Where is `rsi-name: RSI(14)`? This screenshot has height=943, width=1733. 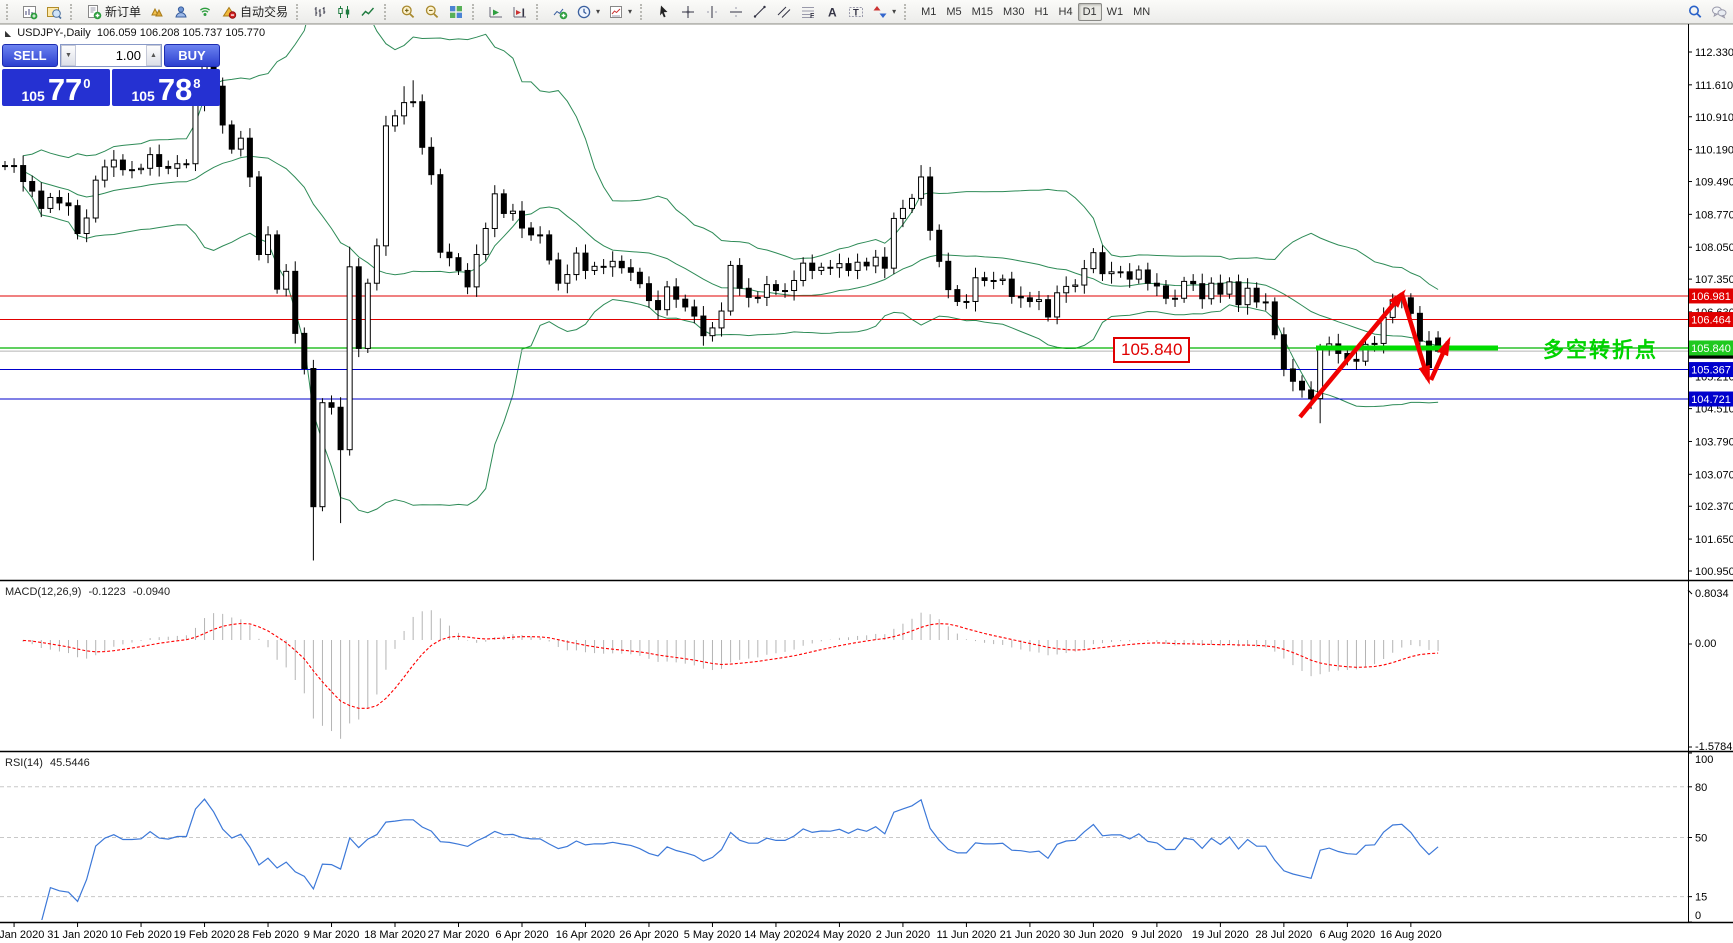
rsi-name: RSI(14) is located at coordinates (24, 763).